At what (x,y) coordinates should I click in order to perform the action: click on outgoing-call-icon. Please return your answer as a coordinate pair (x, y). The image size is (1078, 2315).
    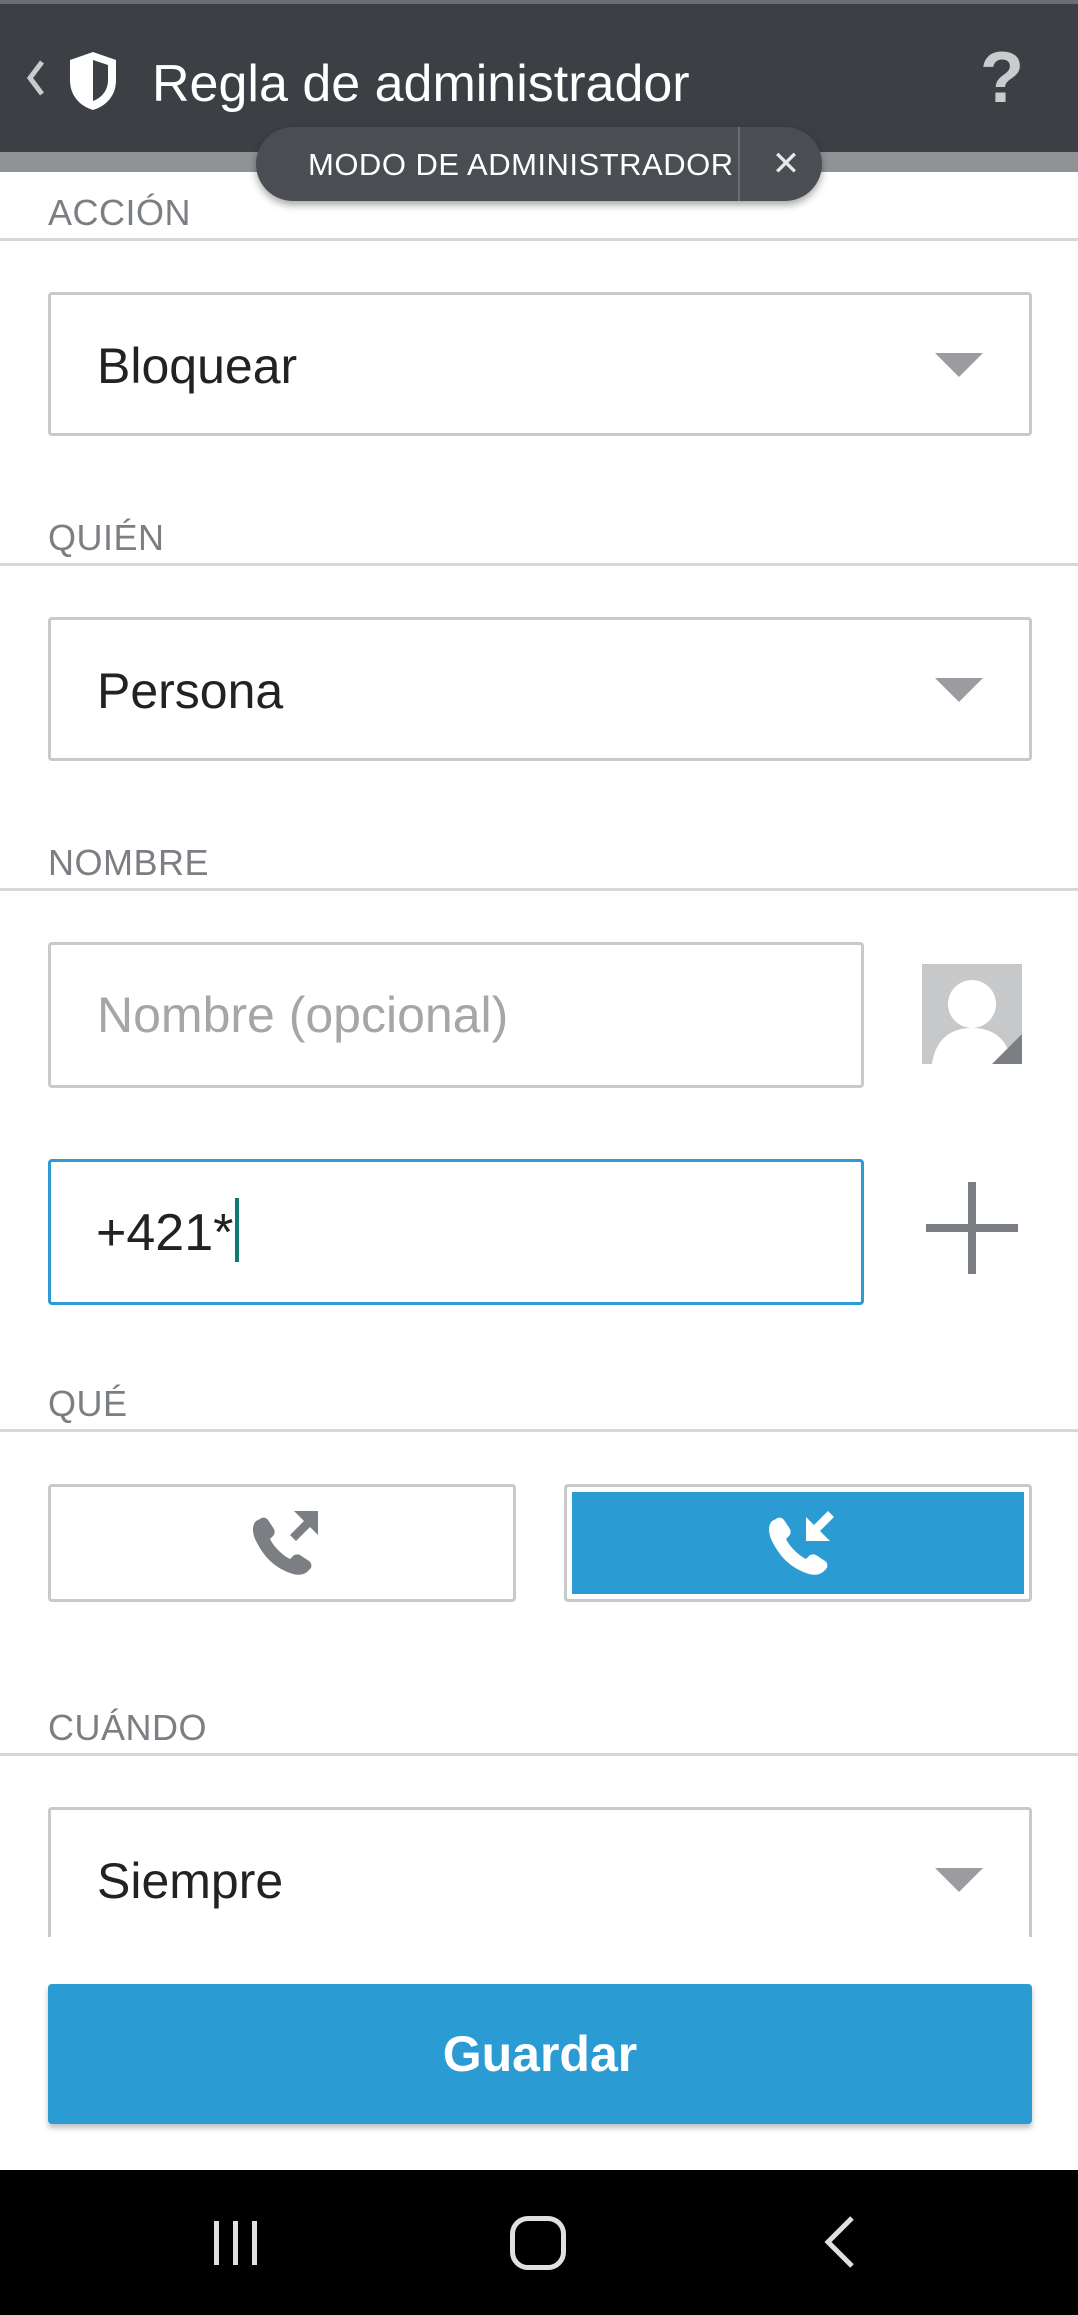
    Looking at the image, I should click on (285, 1543).